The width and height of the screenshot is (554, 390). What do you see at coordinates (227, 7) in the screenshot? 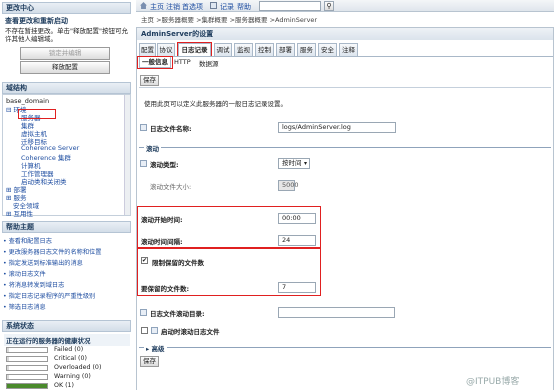
I see `record-link: 记录` at bounding box center [227, 7].